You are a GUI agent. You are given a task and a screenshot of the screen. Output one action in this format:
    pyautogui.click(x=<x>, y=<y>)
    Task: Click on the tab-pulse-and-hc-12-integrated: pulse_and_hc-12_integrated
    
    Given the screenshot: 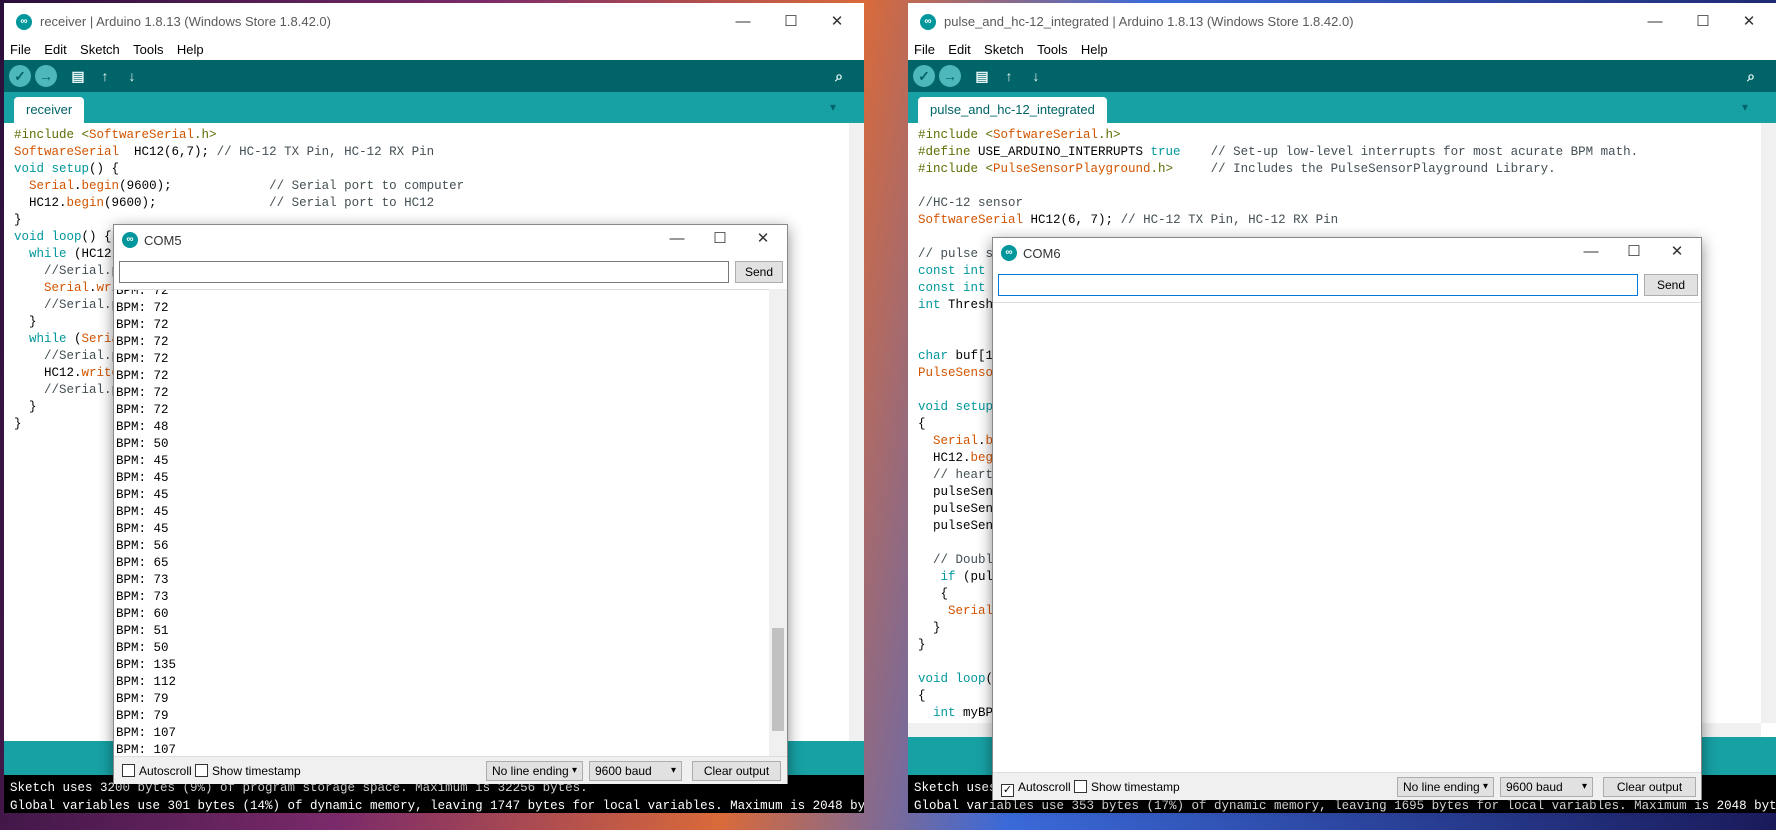 What is the action you would take?
    pyautogui.click(x=1012, y=110)
    